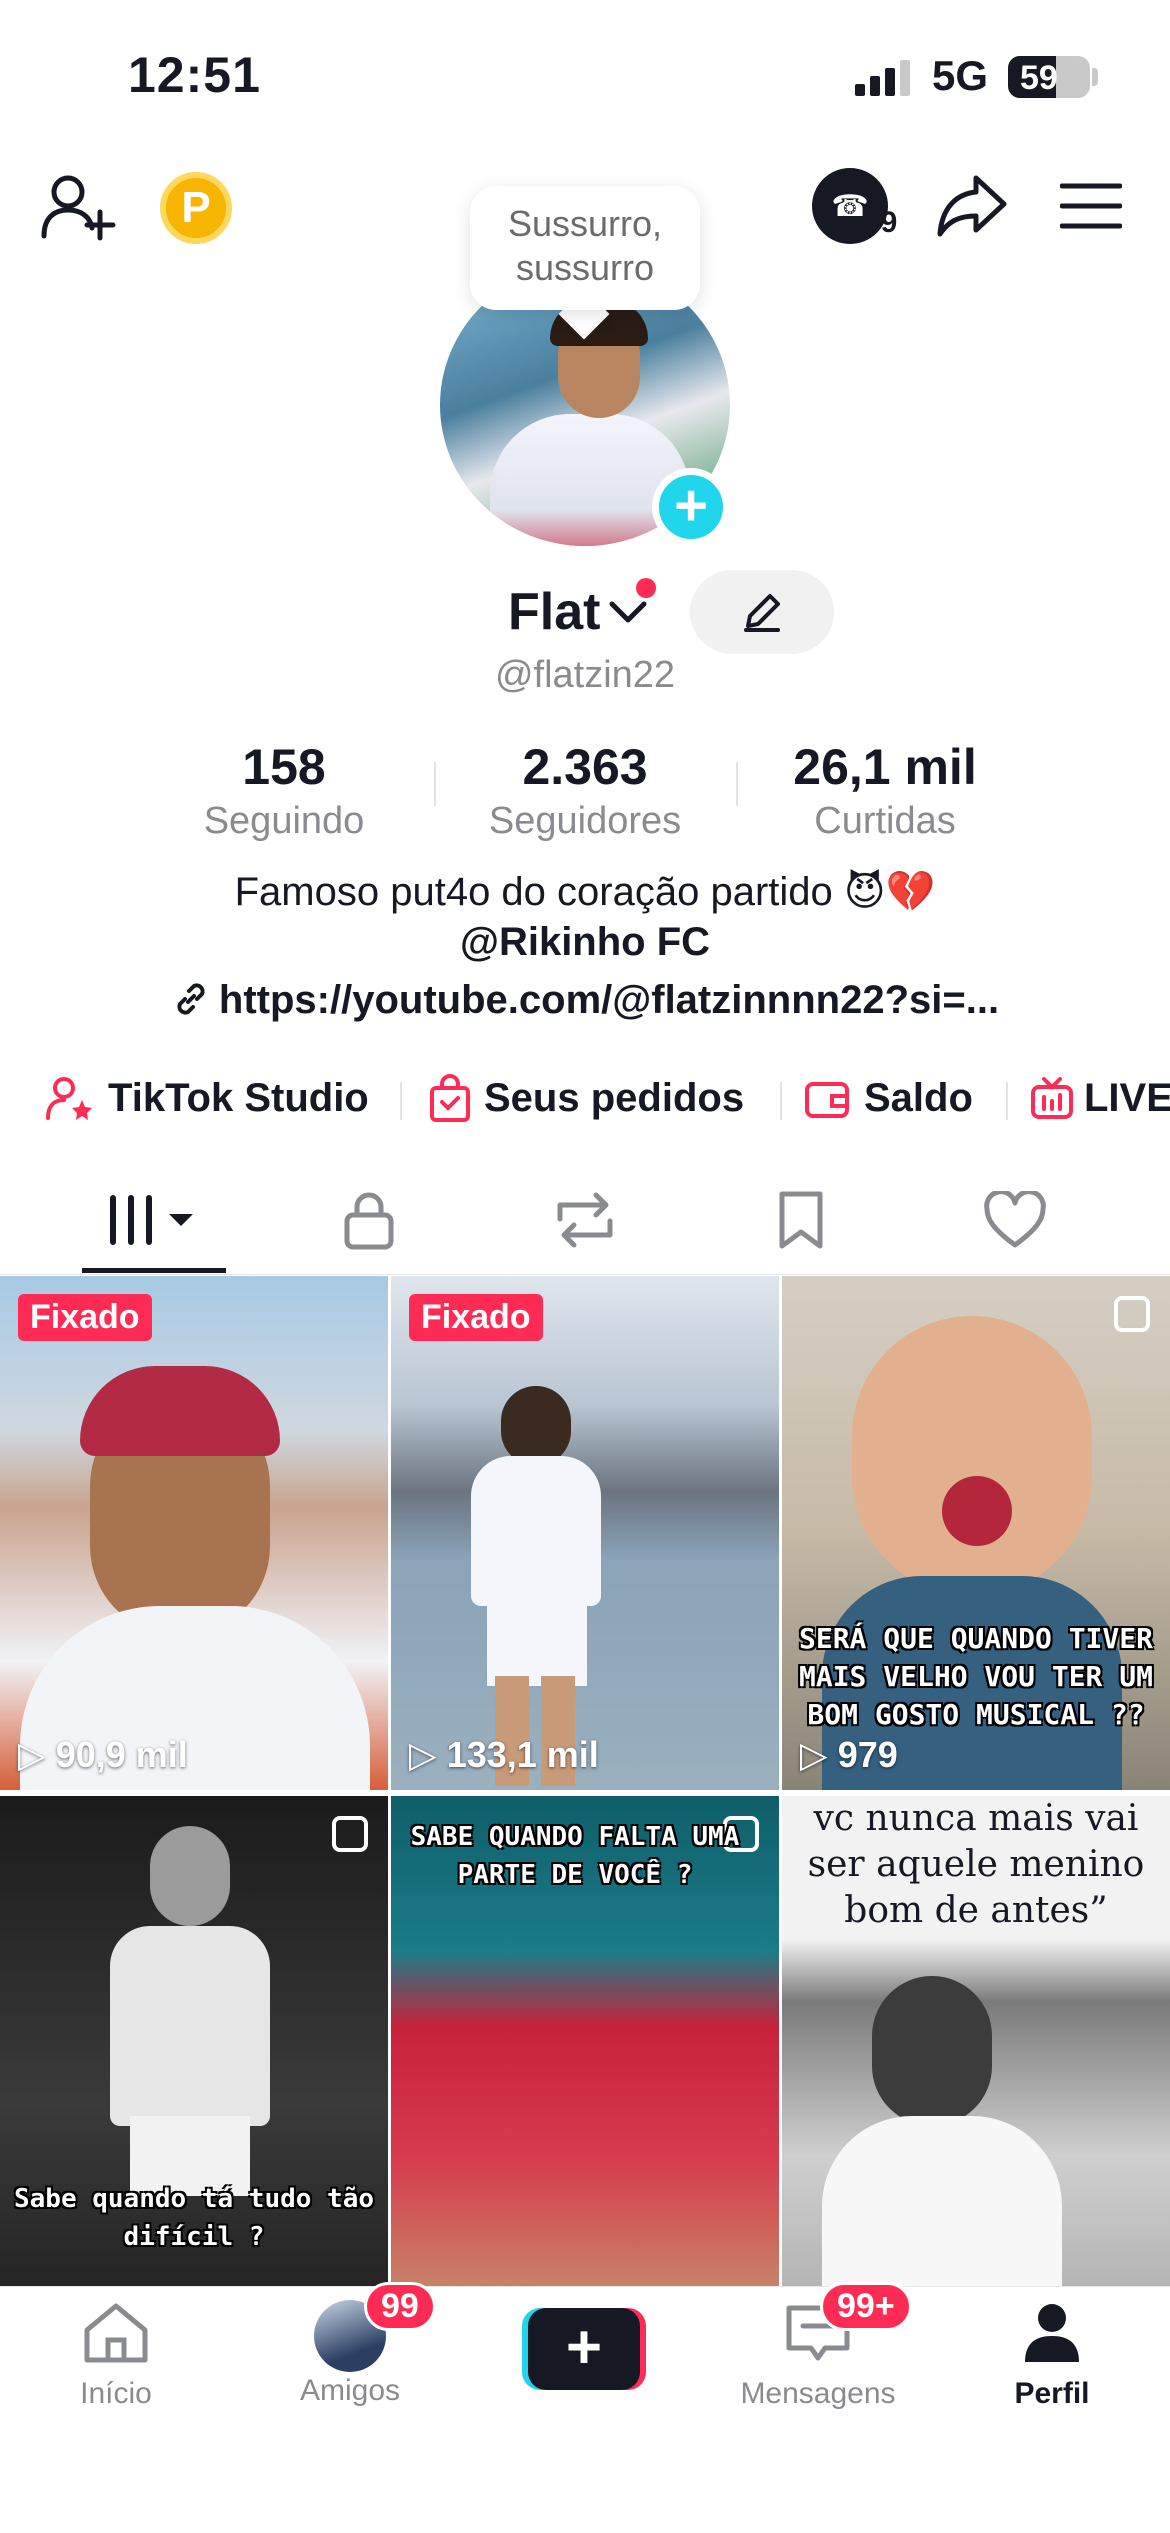  I want to click on cellular-signal-icon, so click(882, 78).